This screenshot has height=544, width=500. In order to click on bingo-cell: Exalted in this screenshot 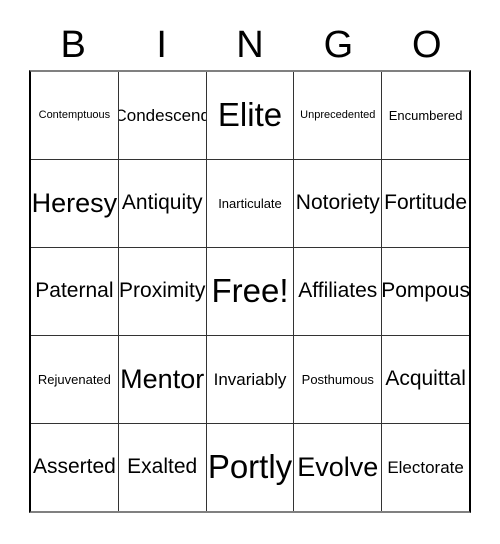, I will do `click(163, 467)`.